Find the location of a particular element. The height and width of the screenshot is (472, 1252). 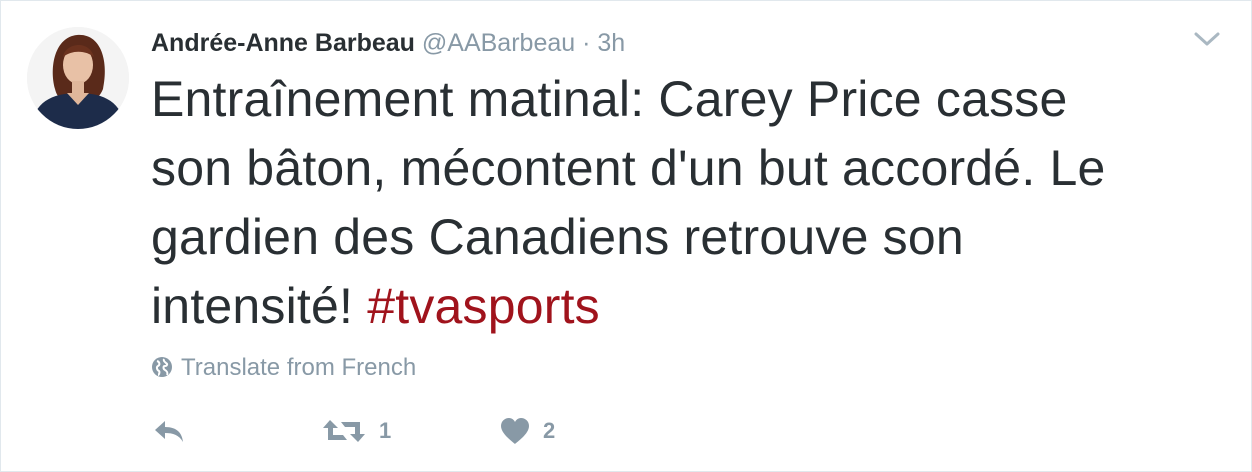

reply-button is located at coordinates (169, 431).